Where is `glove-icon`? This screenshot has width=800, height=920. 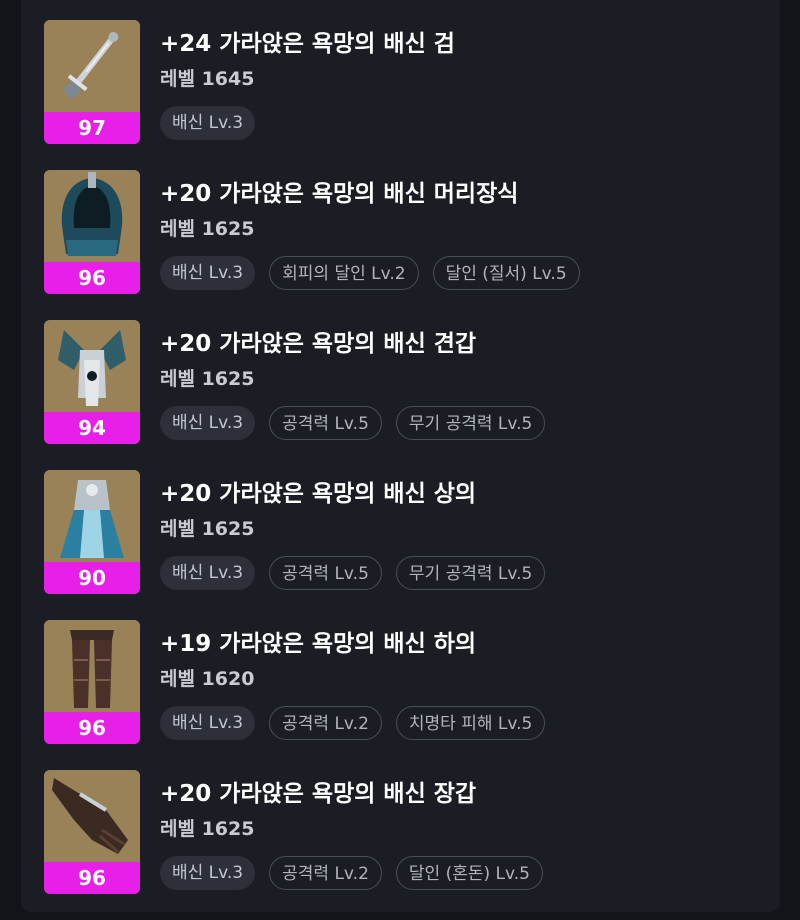
glove-icon is located at coordinates (92, 816).